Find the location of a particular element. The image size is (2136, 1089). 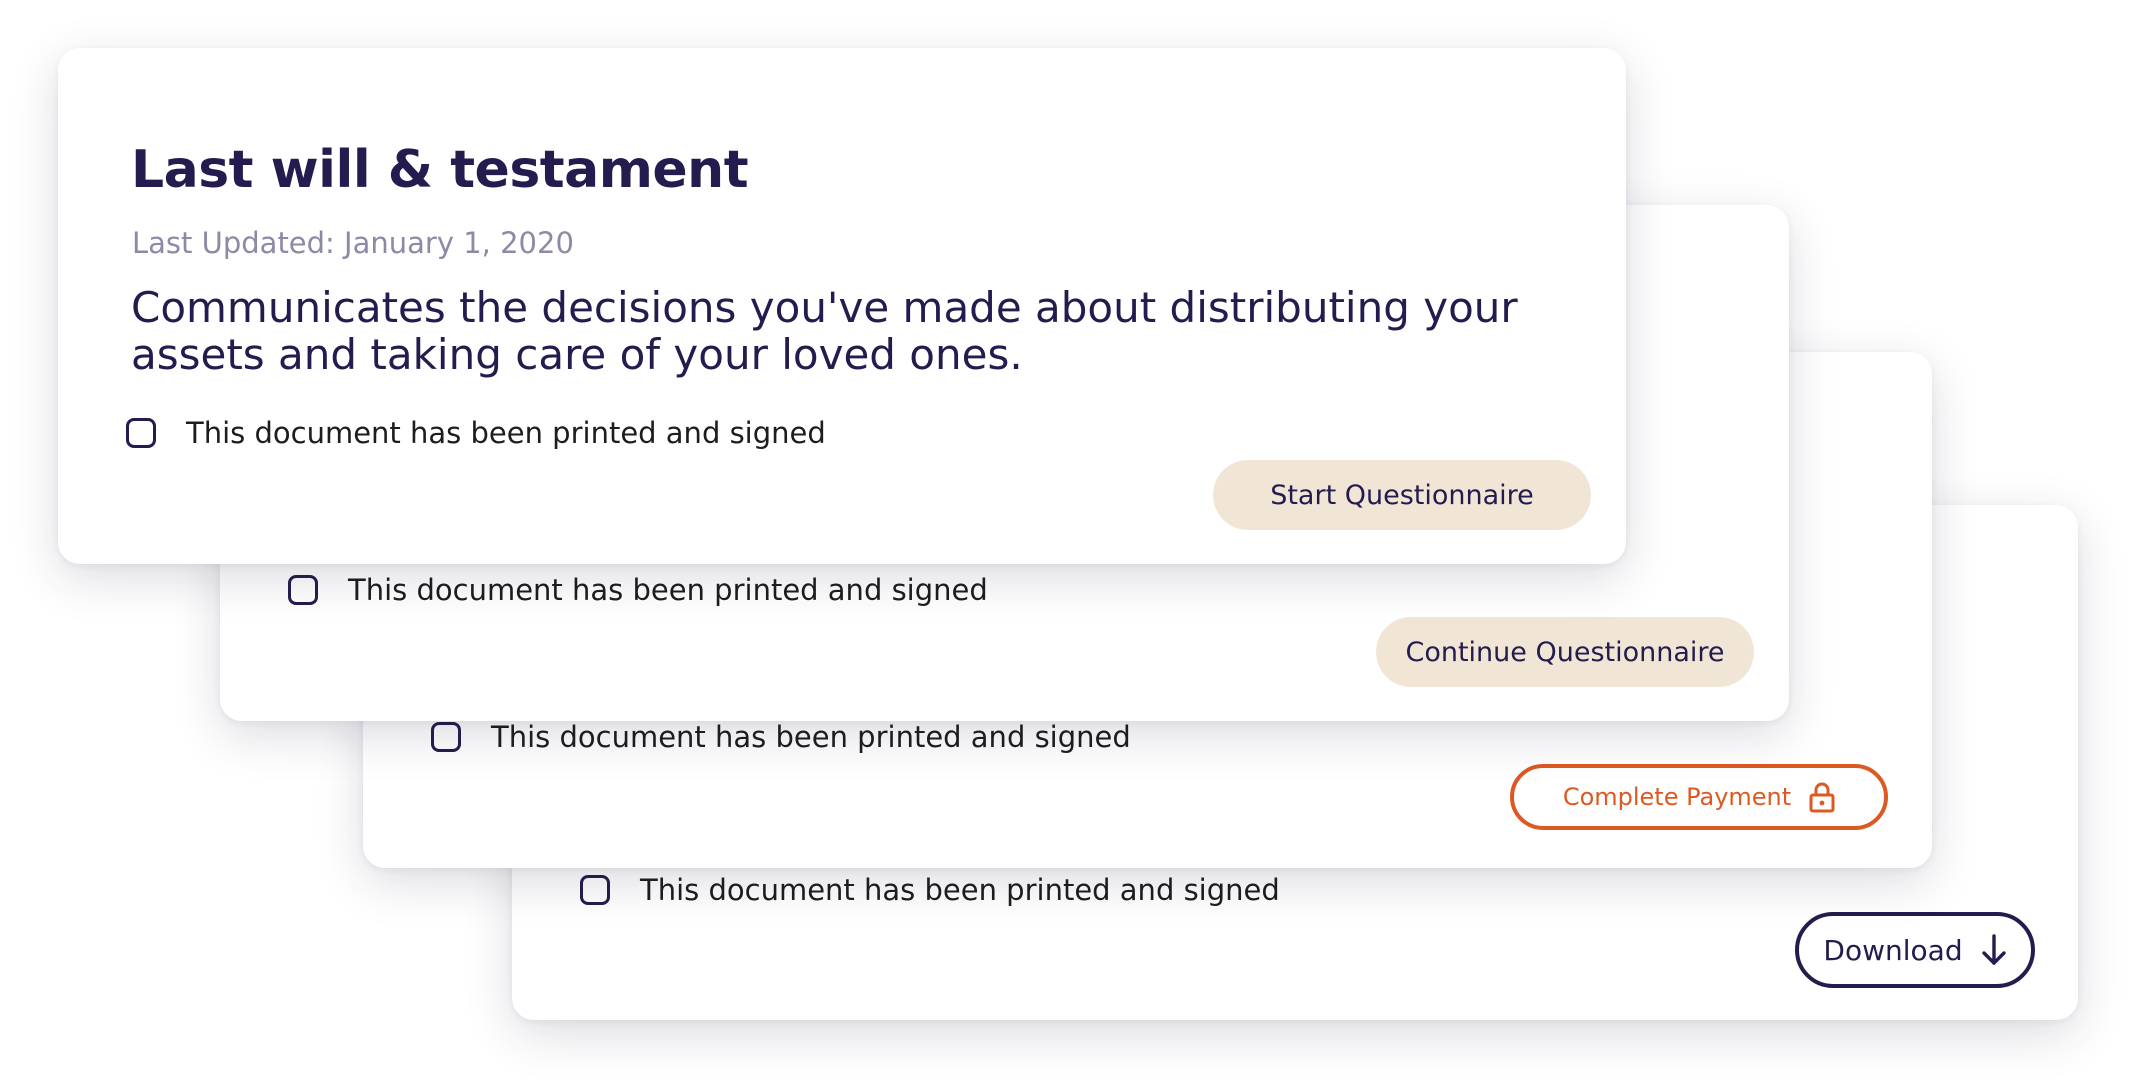

complete-payment-button-label: Complete Payment is located at coordinates (1677, 797).